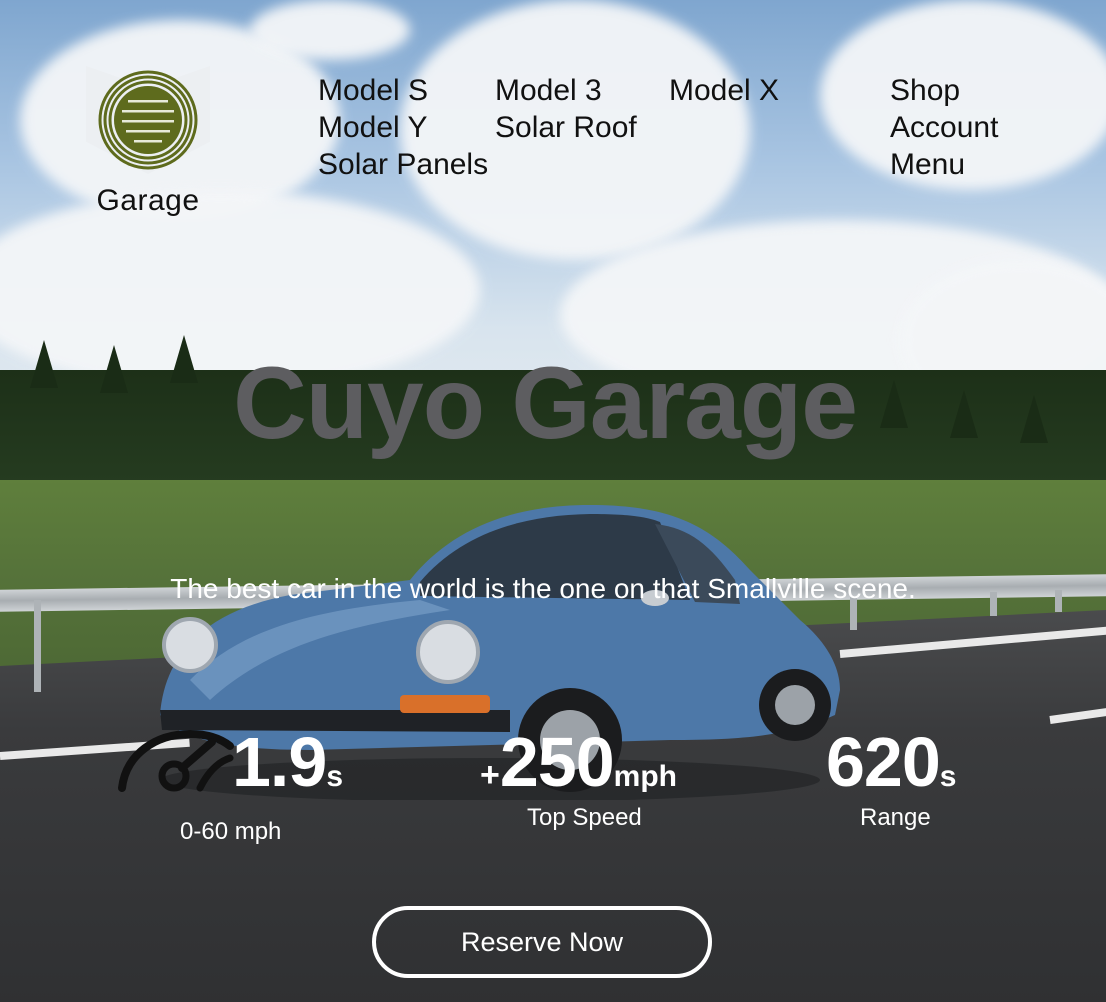 This screenshot has height=1002, width=1106. Describe the element at coordinates (724, 90) in the screenshot. I see `nav-model-x: Model X` at that location.